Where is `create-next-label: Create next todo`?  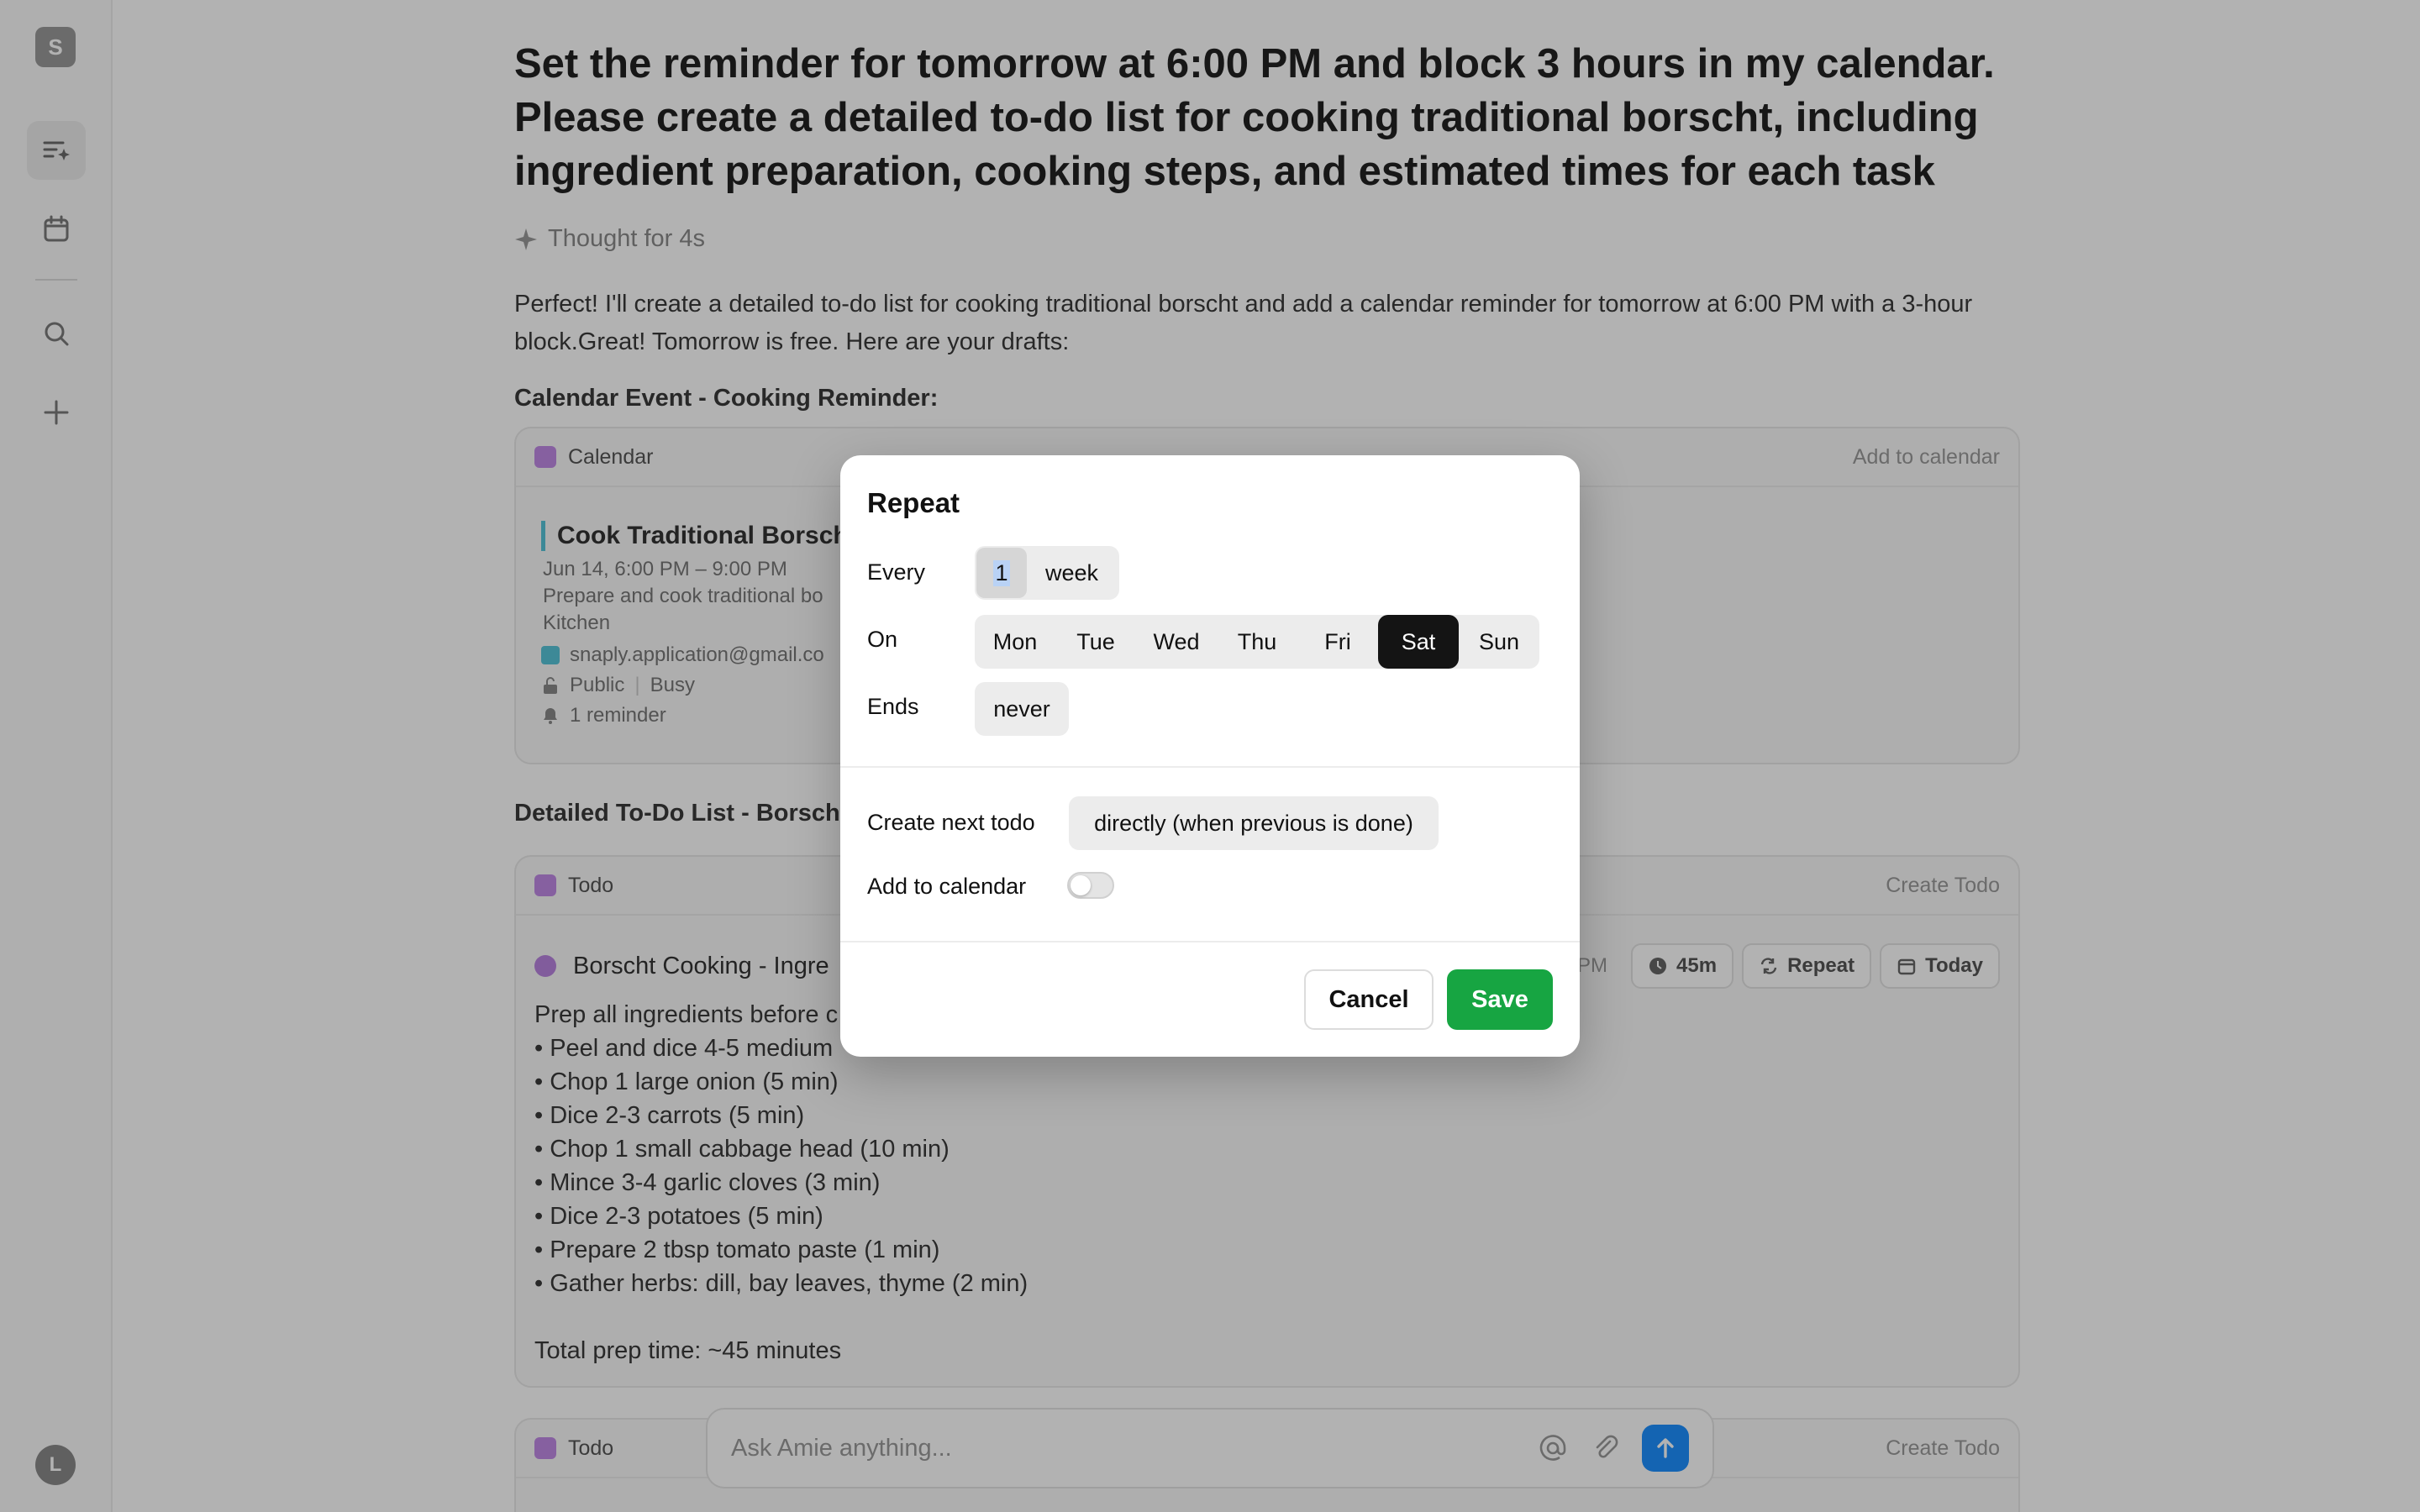
create-next-label: Create next todo is located at coordinates (951, 822).